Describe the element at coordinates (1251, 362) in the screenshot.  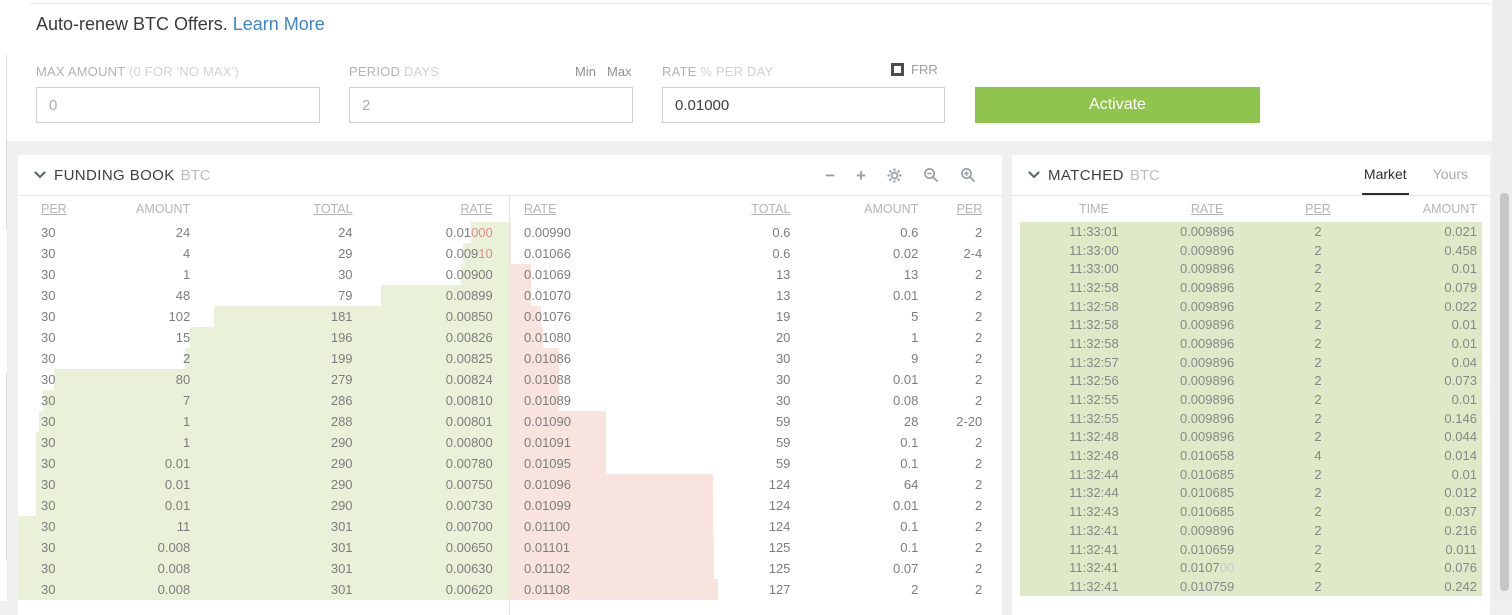
I see `trade-row: 11:32:57 0.009896 2 0.04` at that location.